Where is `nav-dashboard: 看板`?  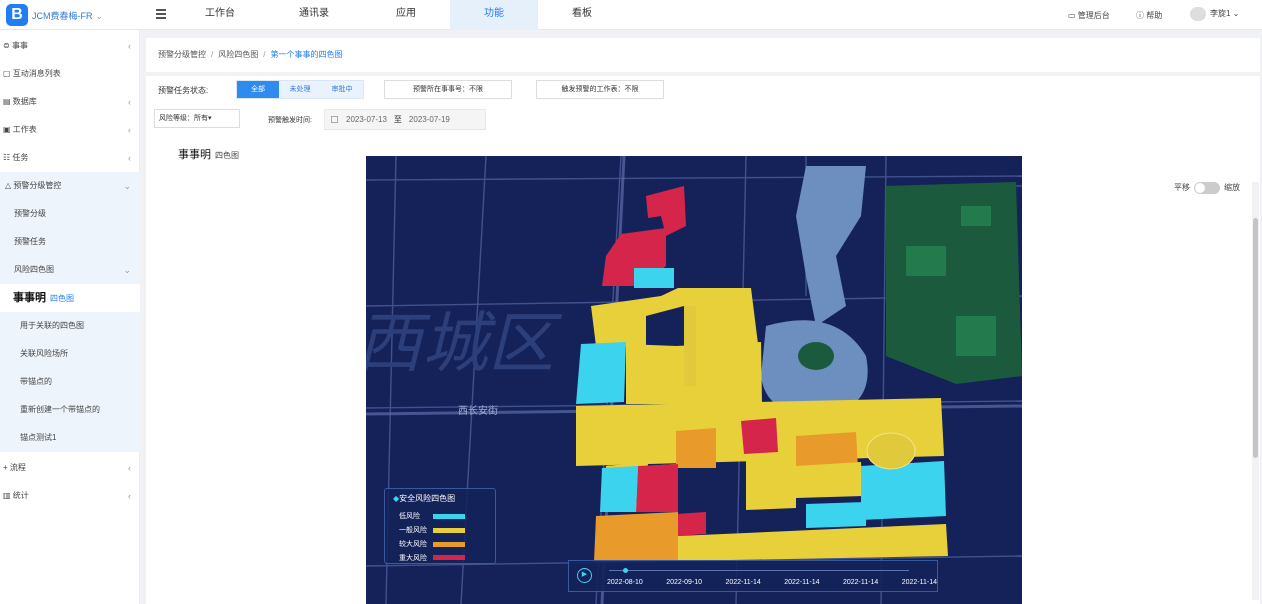 nav-dashboard: 看板 is located at coordinates (582, 15).